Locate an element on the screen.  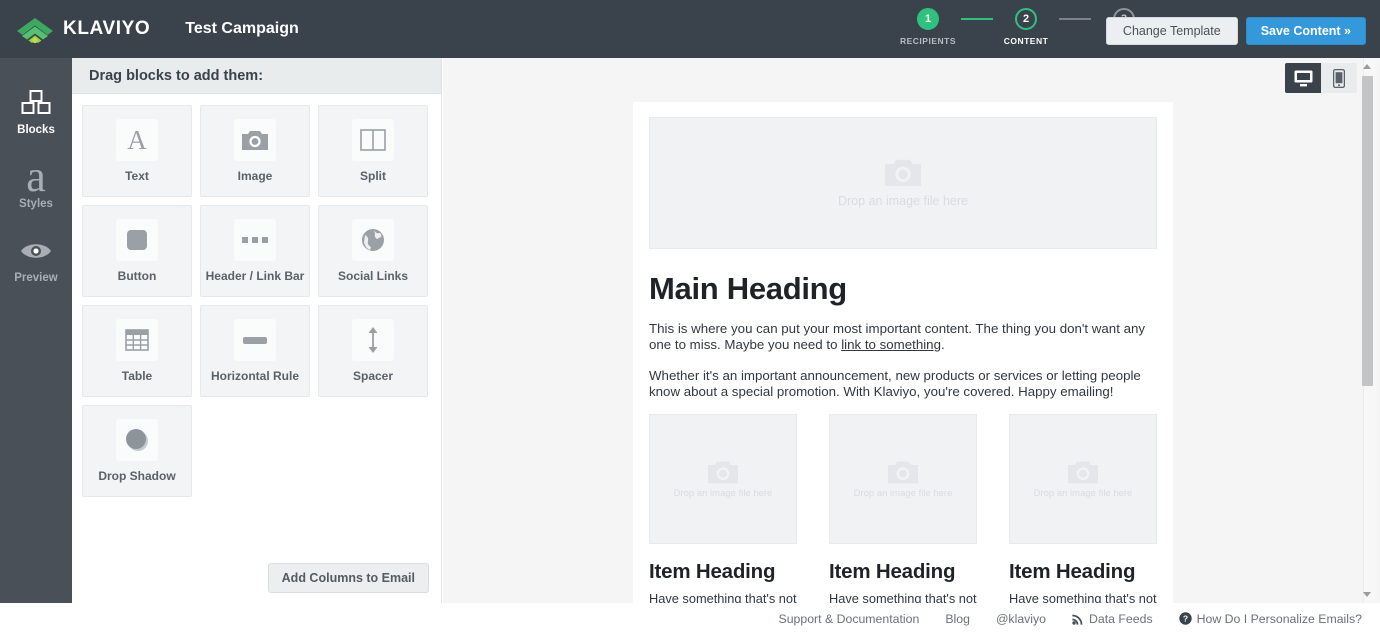
block-social-links: Social Links is located at coordinates (373, 251).